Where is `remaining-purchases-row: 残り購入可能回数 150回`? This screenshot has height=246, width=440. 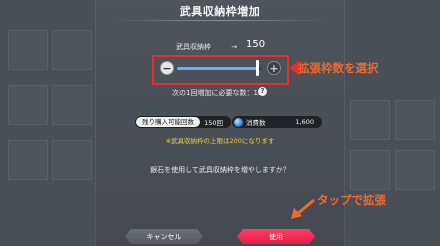 remaining-purchases-row: 残り購入可能回数 150回 is located at coordinates (183, 122).